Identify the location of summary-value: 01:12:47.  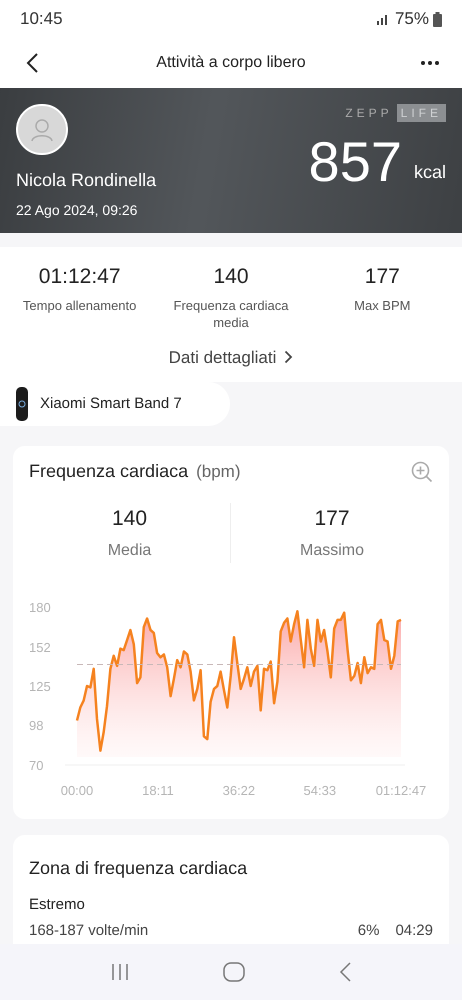
(79, 277).